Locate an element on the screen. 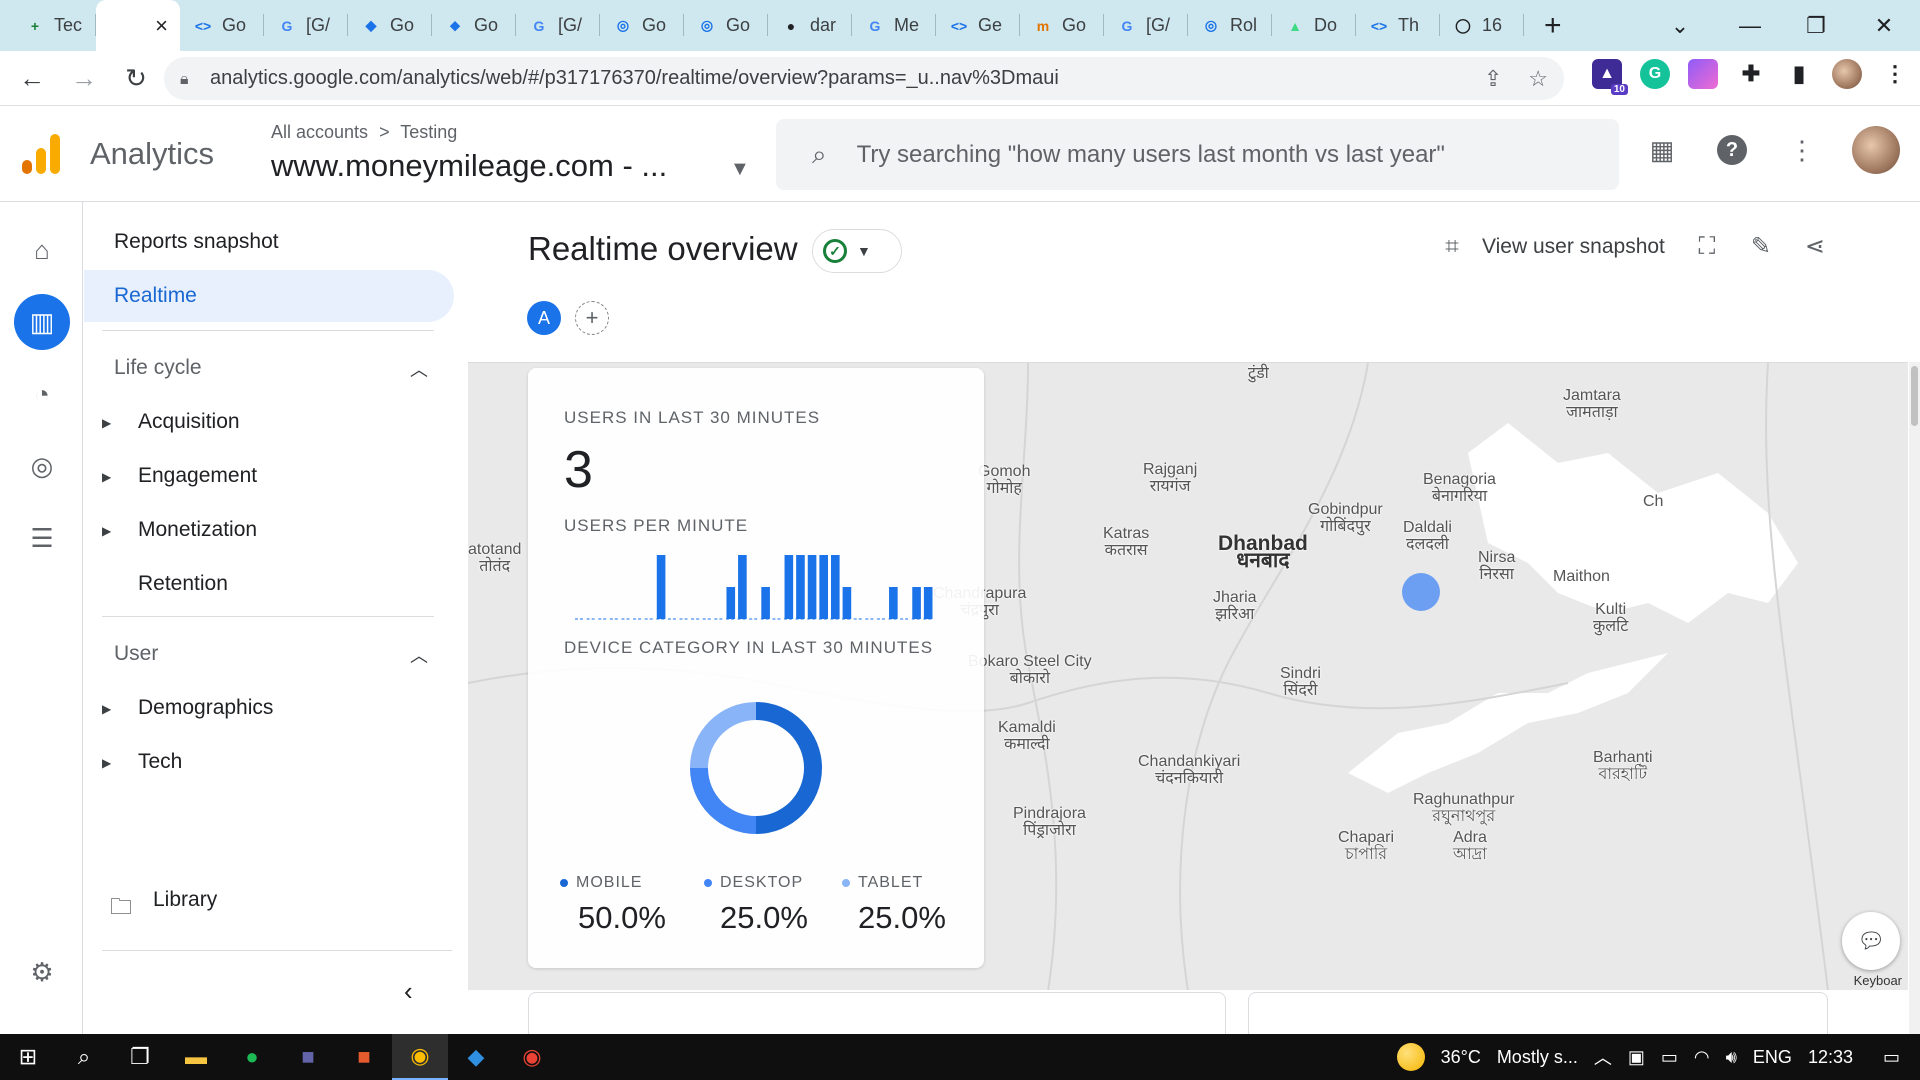 The image size is (1920, 1080). new-tab-icon: + is located at coordinates (1559, 26).